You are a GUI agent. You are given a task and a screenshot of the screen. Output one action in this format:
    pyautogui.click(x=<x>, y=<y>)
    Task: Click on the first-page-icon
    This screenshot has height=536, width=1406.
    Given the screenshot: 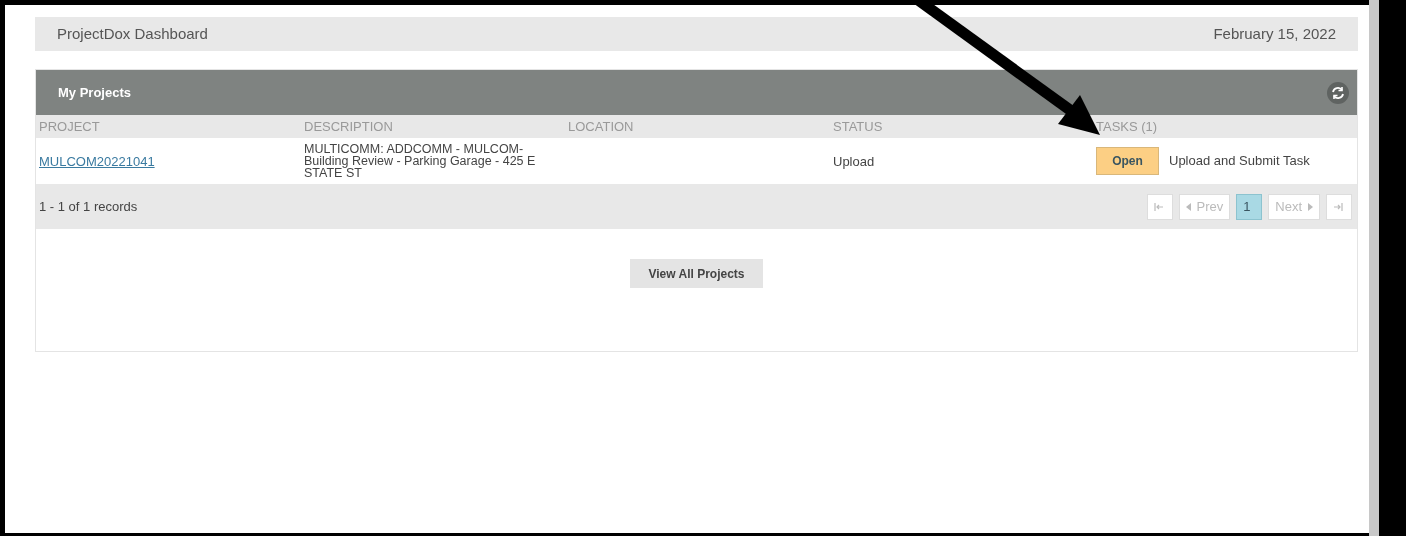 What is the action you would take?
    pyautogui.click(x=1158, y=206)
    